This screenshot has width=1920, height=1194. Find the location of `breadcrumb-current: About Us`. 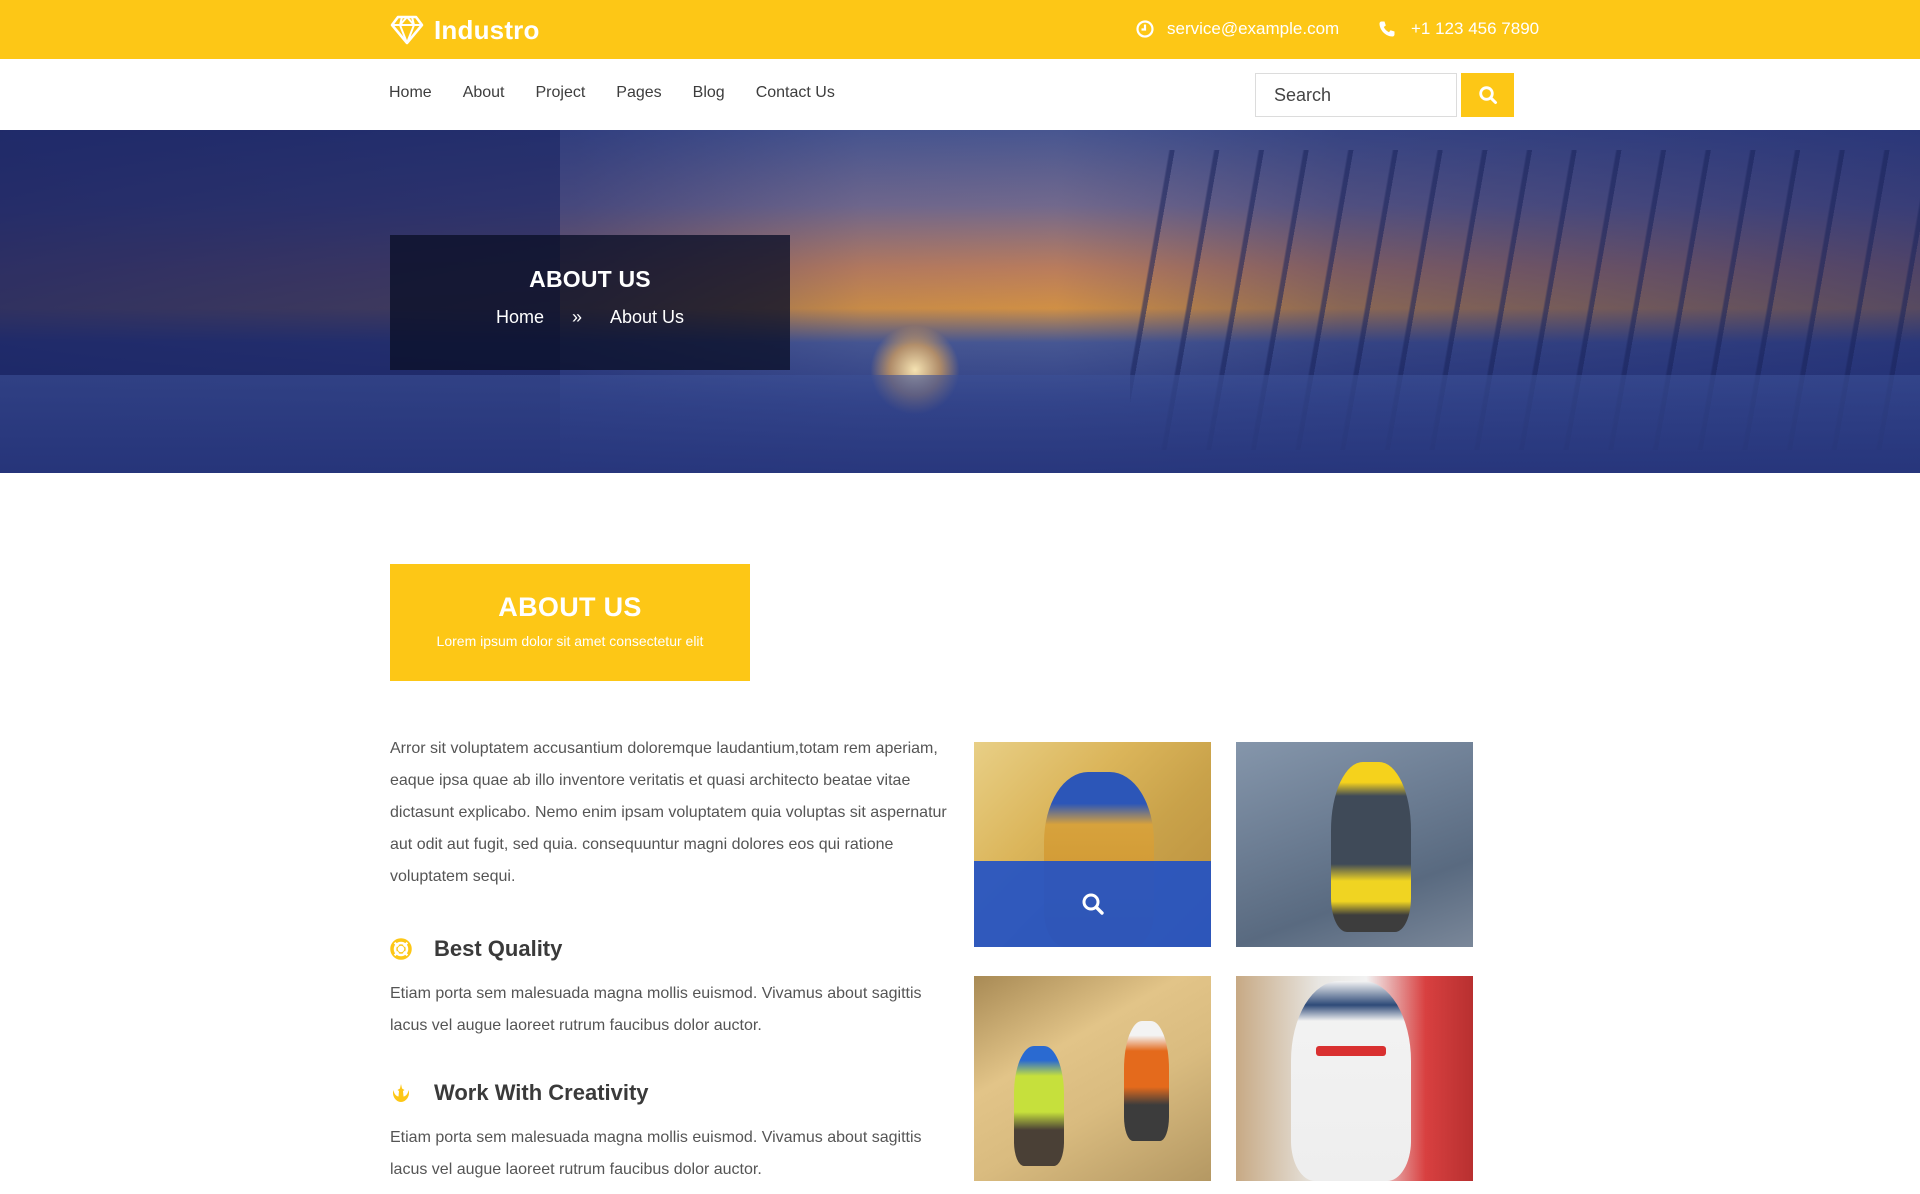

breadcrumb-current: About Us is located at coordinates (647, 317).